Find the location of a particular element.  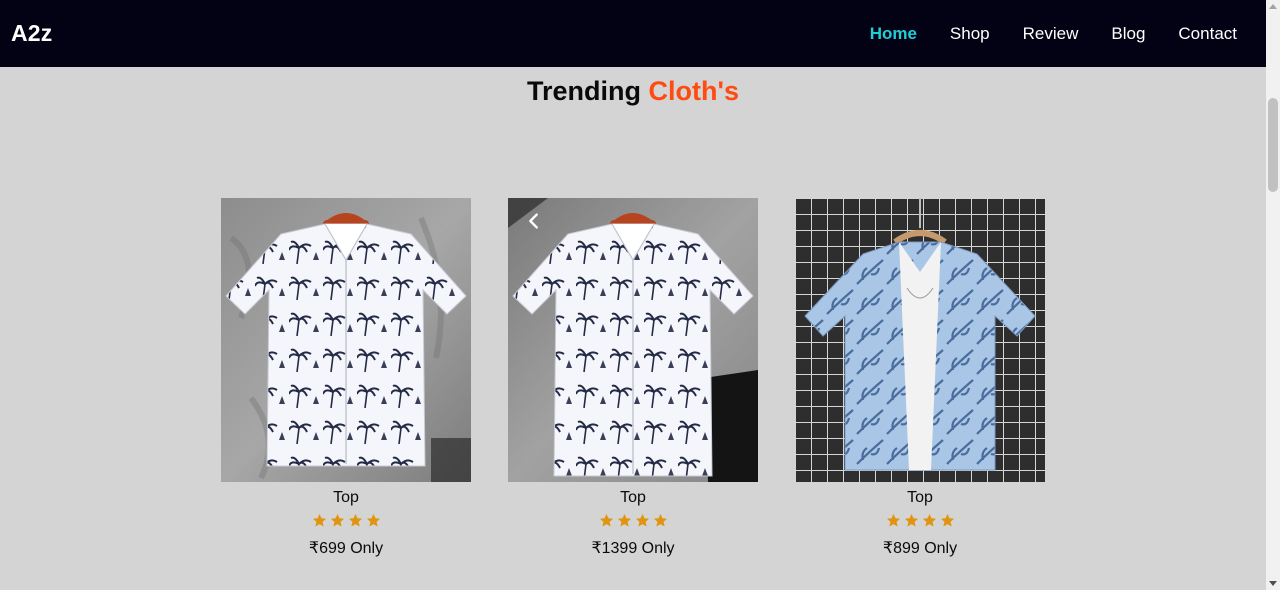

nav-link-contact: Contact is located at coordinates (1207, 34).